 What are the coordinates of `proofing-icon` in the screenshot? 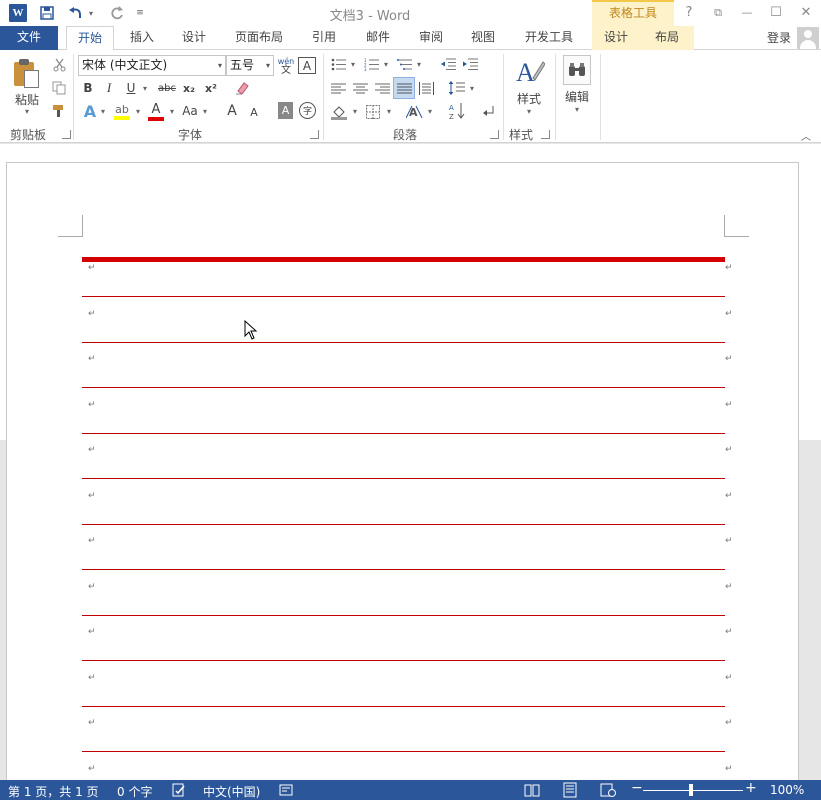 It's located at (179, 791).